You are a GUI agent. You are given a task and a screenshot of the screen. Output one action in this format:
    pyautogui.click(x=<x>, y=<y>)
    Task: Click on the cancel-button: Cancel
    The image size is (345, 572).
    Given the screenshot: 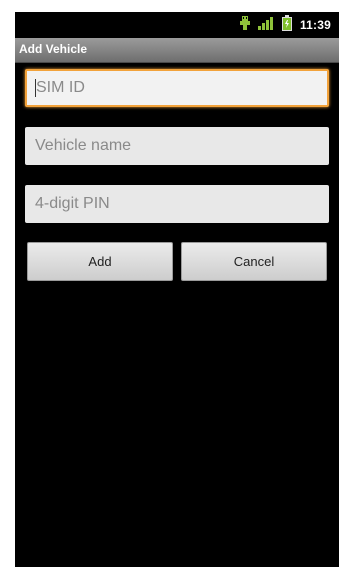 What is the action you would take?
    pyautogui.click(x=254, y=261)
    